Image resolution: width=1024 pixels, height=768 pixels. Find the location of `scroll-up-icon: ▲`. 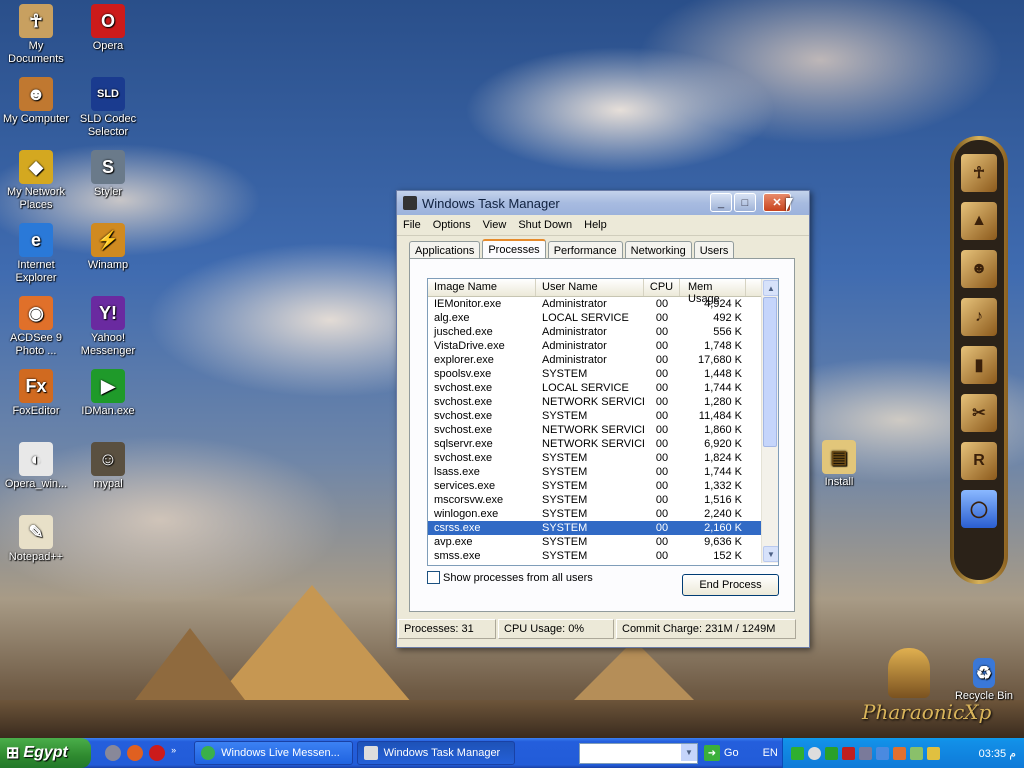

scroll-up-icon: ▲ is located at coordinates (770, 288).